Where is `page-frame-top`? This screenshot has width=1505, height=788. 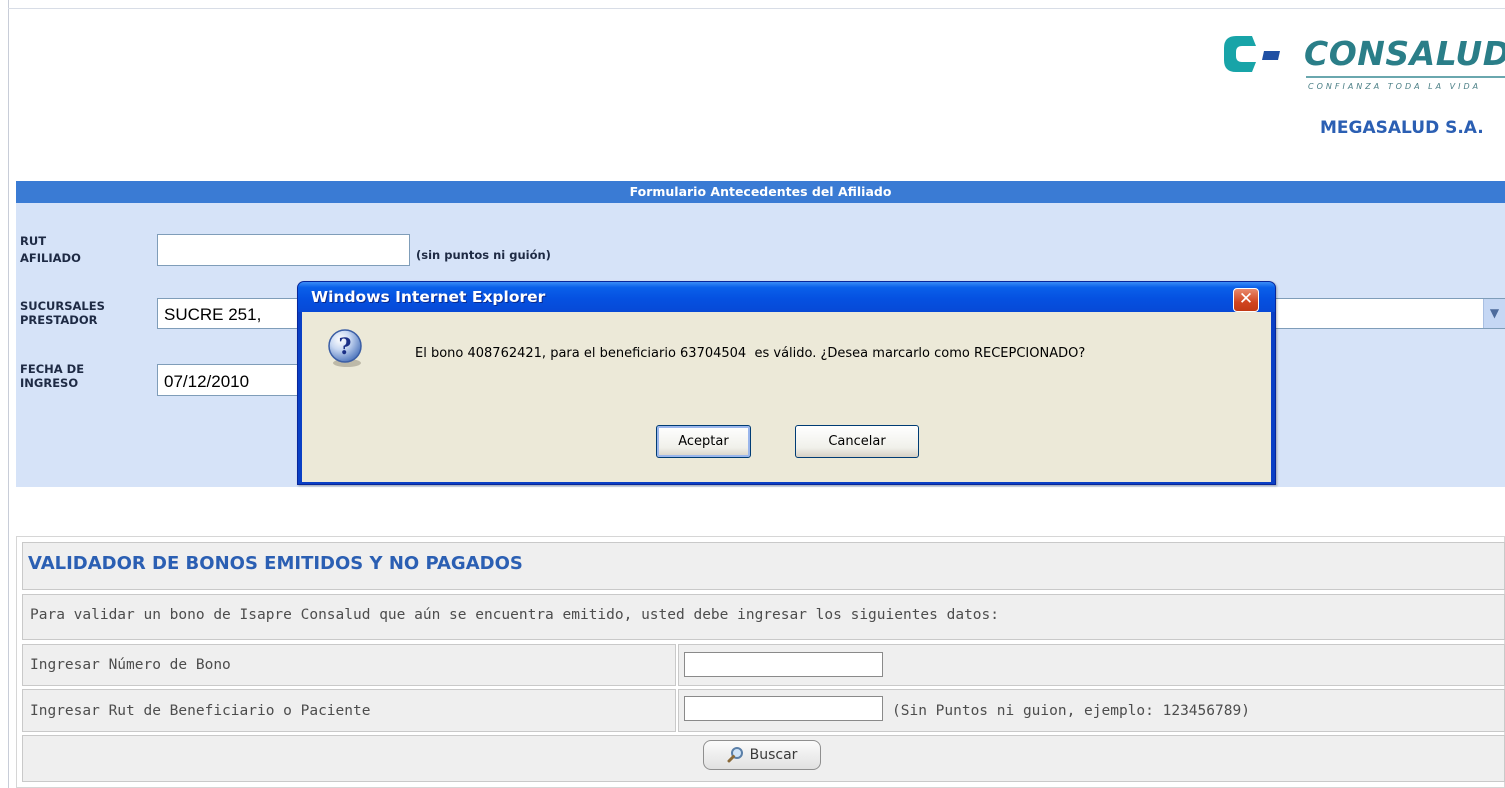
page-frame-top is located at coordinates (756, 8).